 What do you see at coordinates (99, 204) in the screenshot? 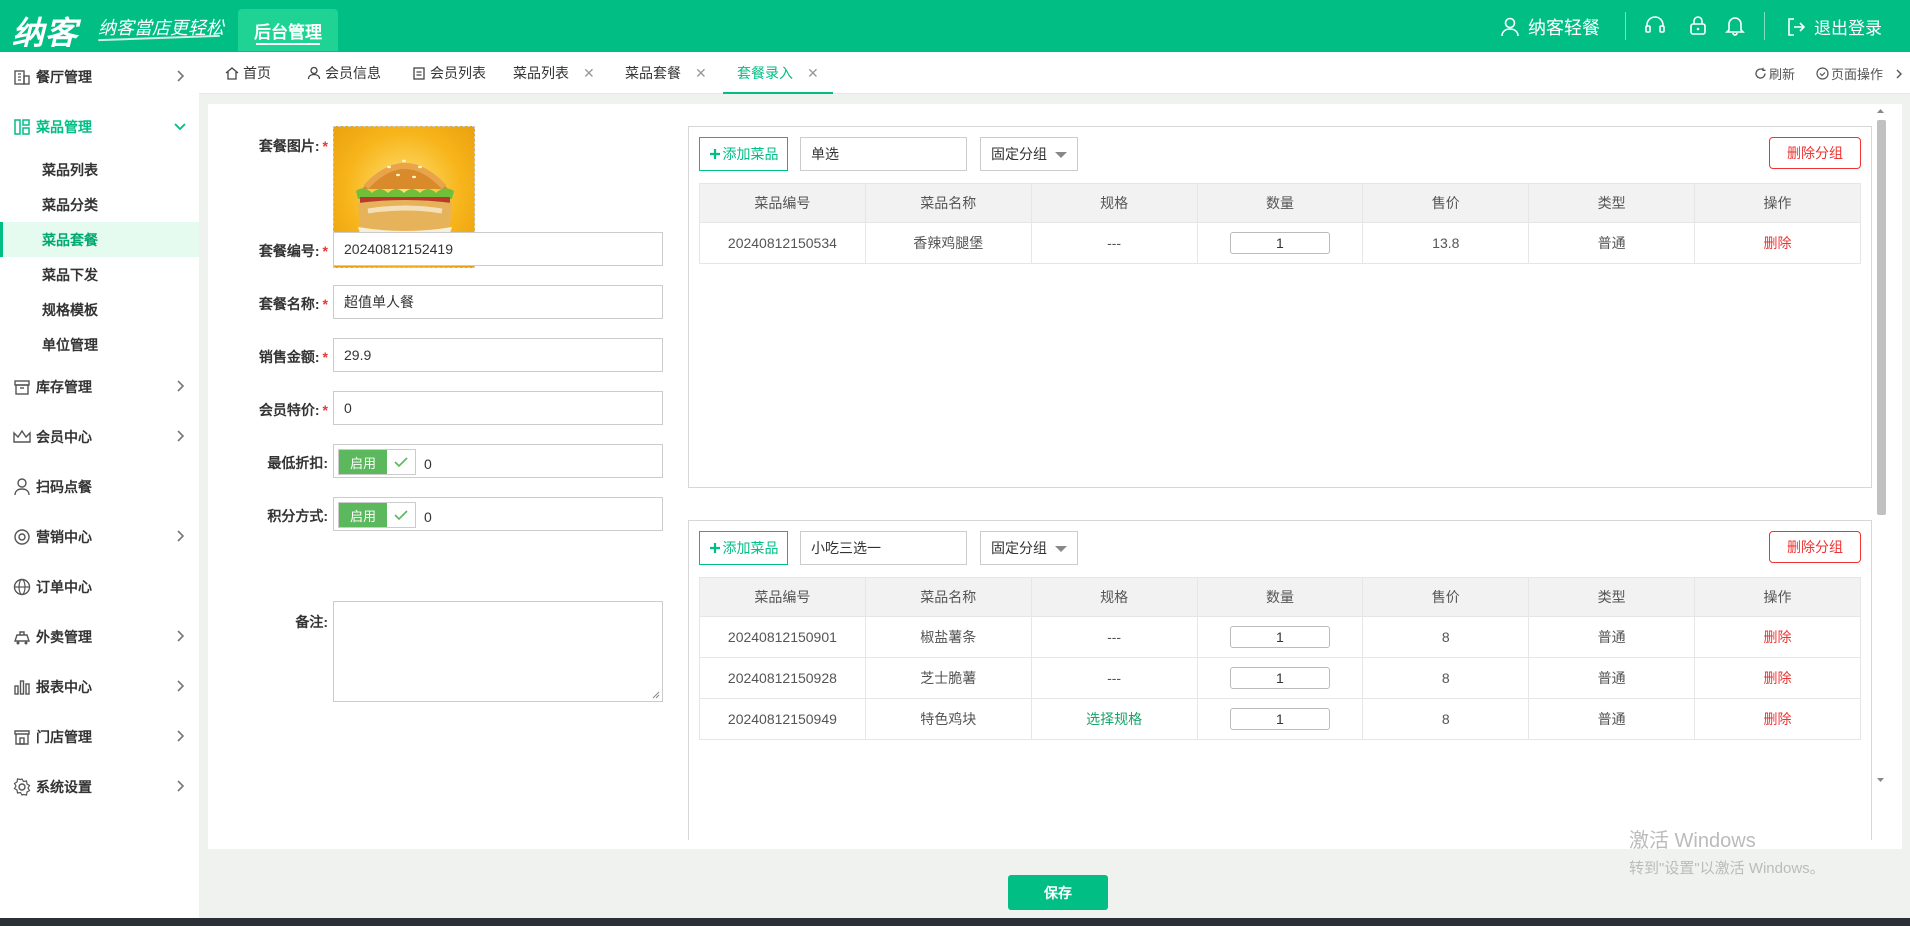
I see `sidebar-subitem-dish-category: 菜品分类` at bounding box center [99, 204].